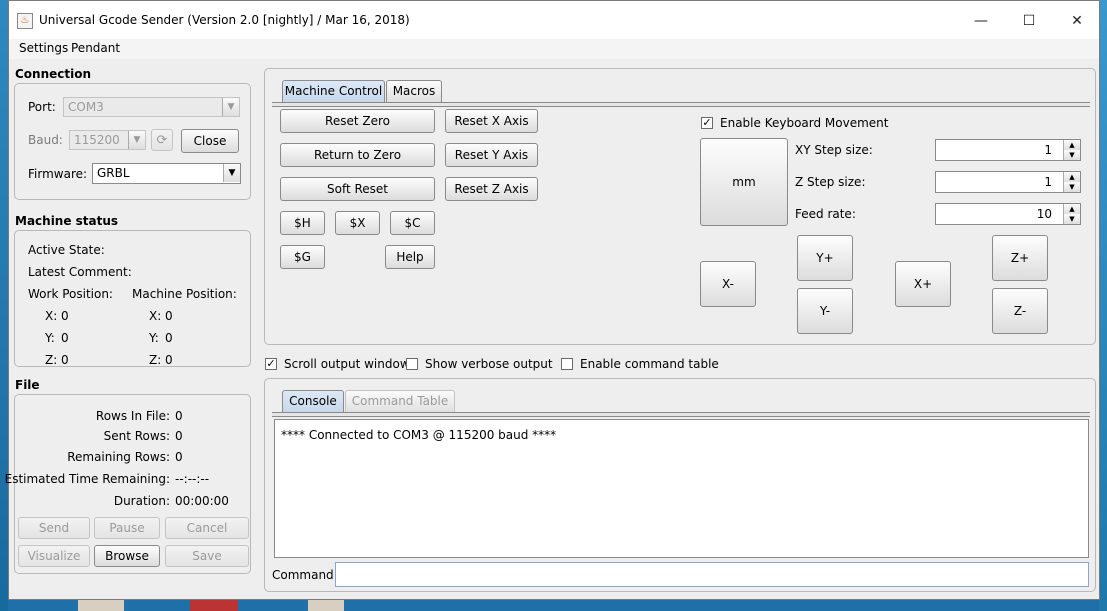  I want to click on menu-pendant: Pendant, so click(95, 48).